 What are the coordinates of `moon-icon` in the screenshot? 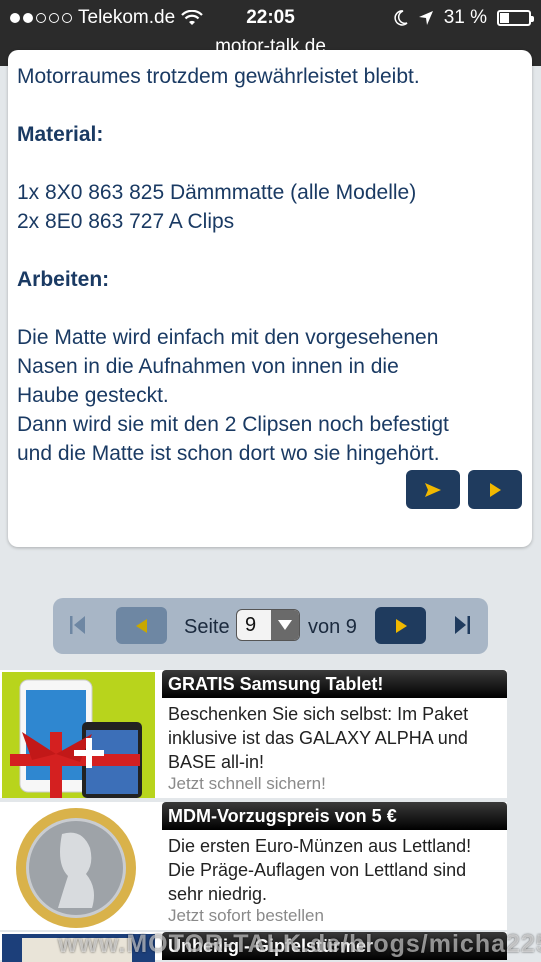 It's located at (401, 18).